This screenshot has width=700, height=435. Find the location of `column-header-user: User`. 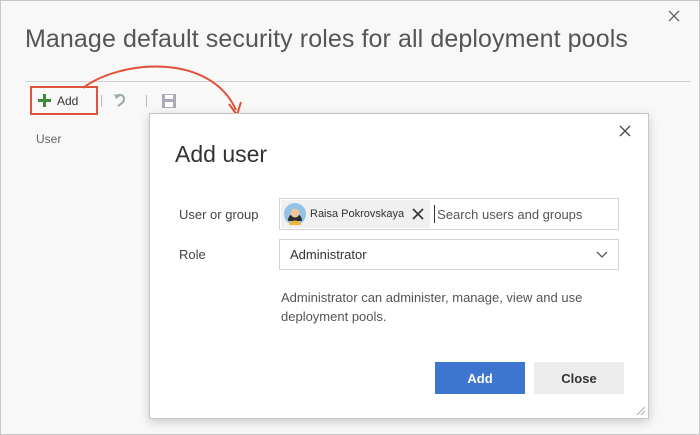

column-header-user: User is located at coordinates (48, 139).